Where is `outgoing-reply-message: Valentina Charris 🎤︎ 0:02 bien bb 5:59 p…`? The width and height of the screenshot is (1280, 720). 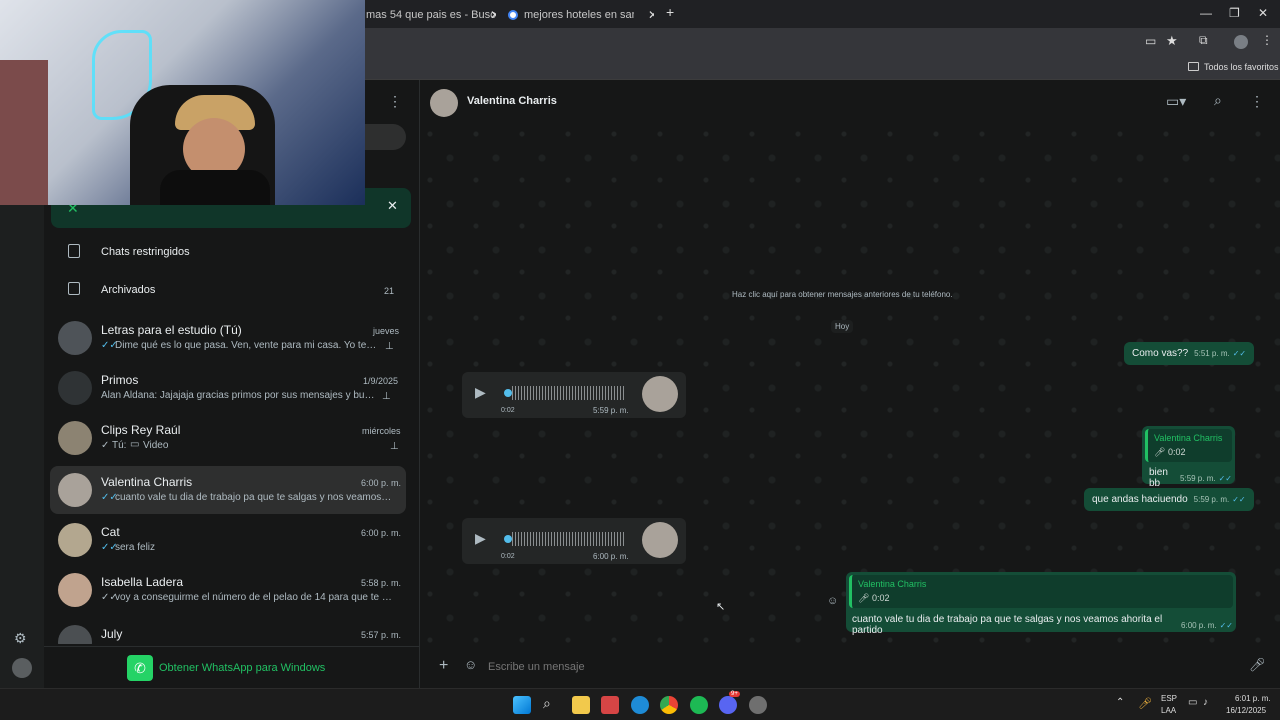 outgoing-reply-message: Valentina Charris 🎤︎ 0:02 bien bb 5:59 p… is located at coordinates (1188, 457).